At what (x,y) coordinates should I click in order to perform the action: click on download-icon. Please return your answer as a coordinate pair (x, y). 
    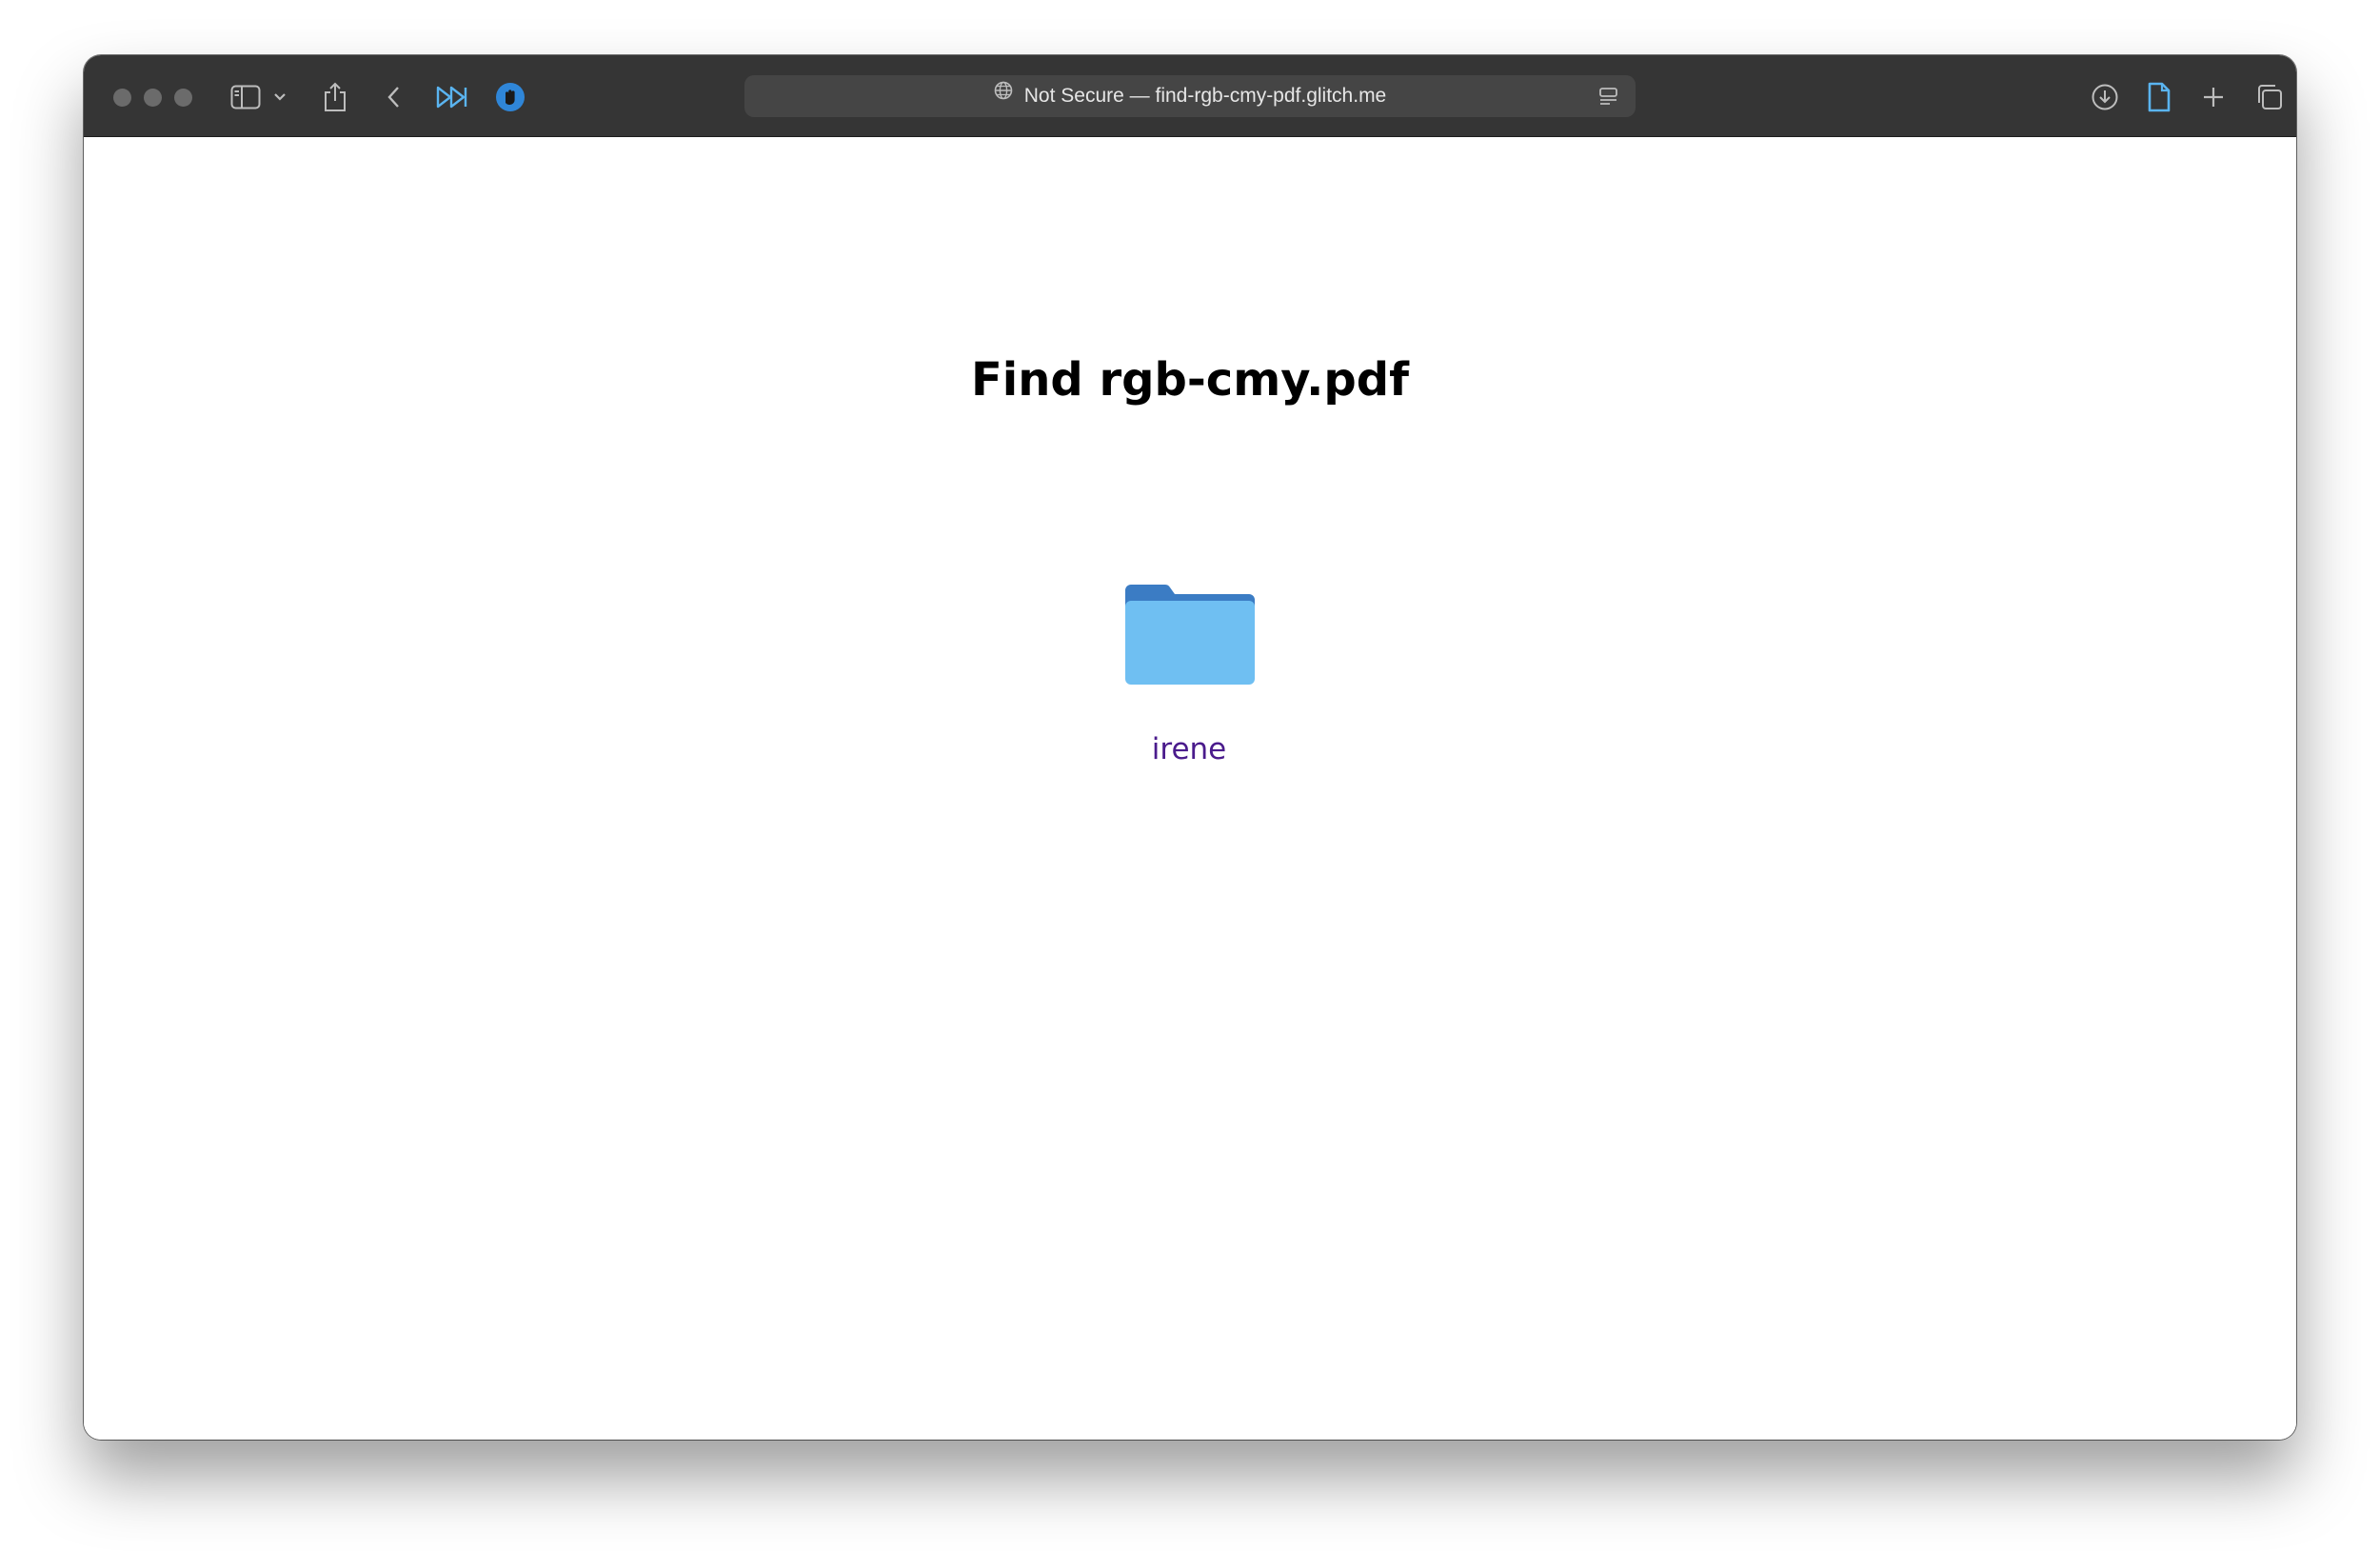
    Looking at the image, I should click on (2105, 97).